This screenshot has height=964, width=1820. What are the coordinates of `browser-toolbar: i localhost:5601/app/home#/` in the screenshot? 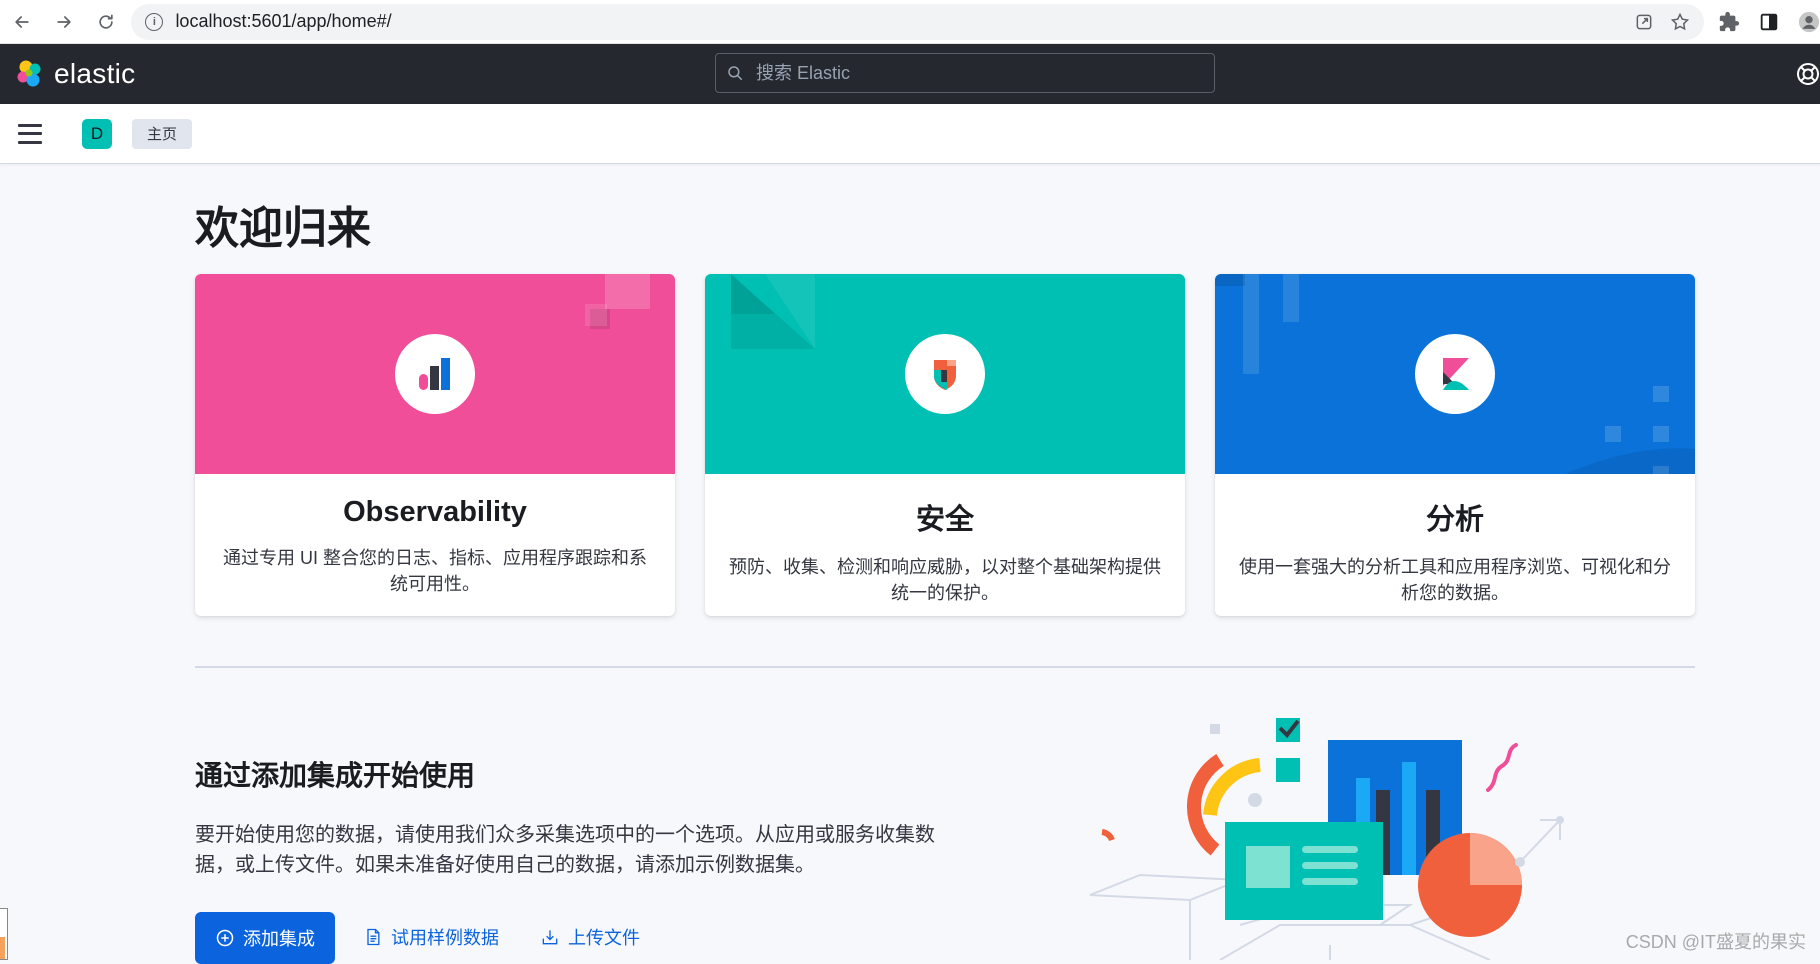 It's located at (910, 22).